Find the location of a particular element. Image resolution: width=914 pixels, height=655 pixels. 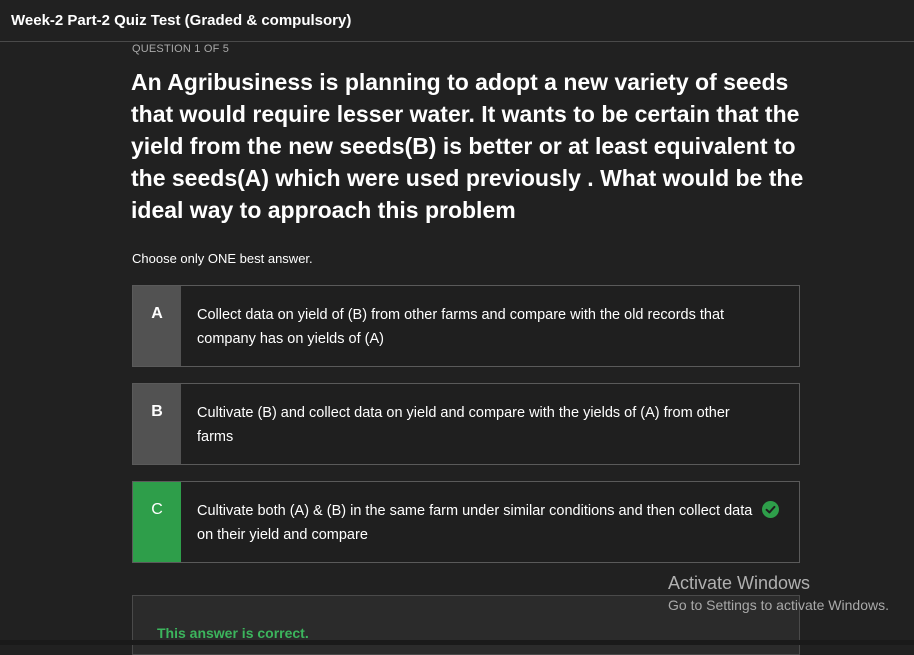

question-counter: QUESTION 1 OF 5 is located at coordinates (181, 49).